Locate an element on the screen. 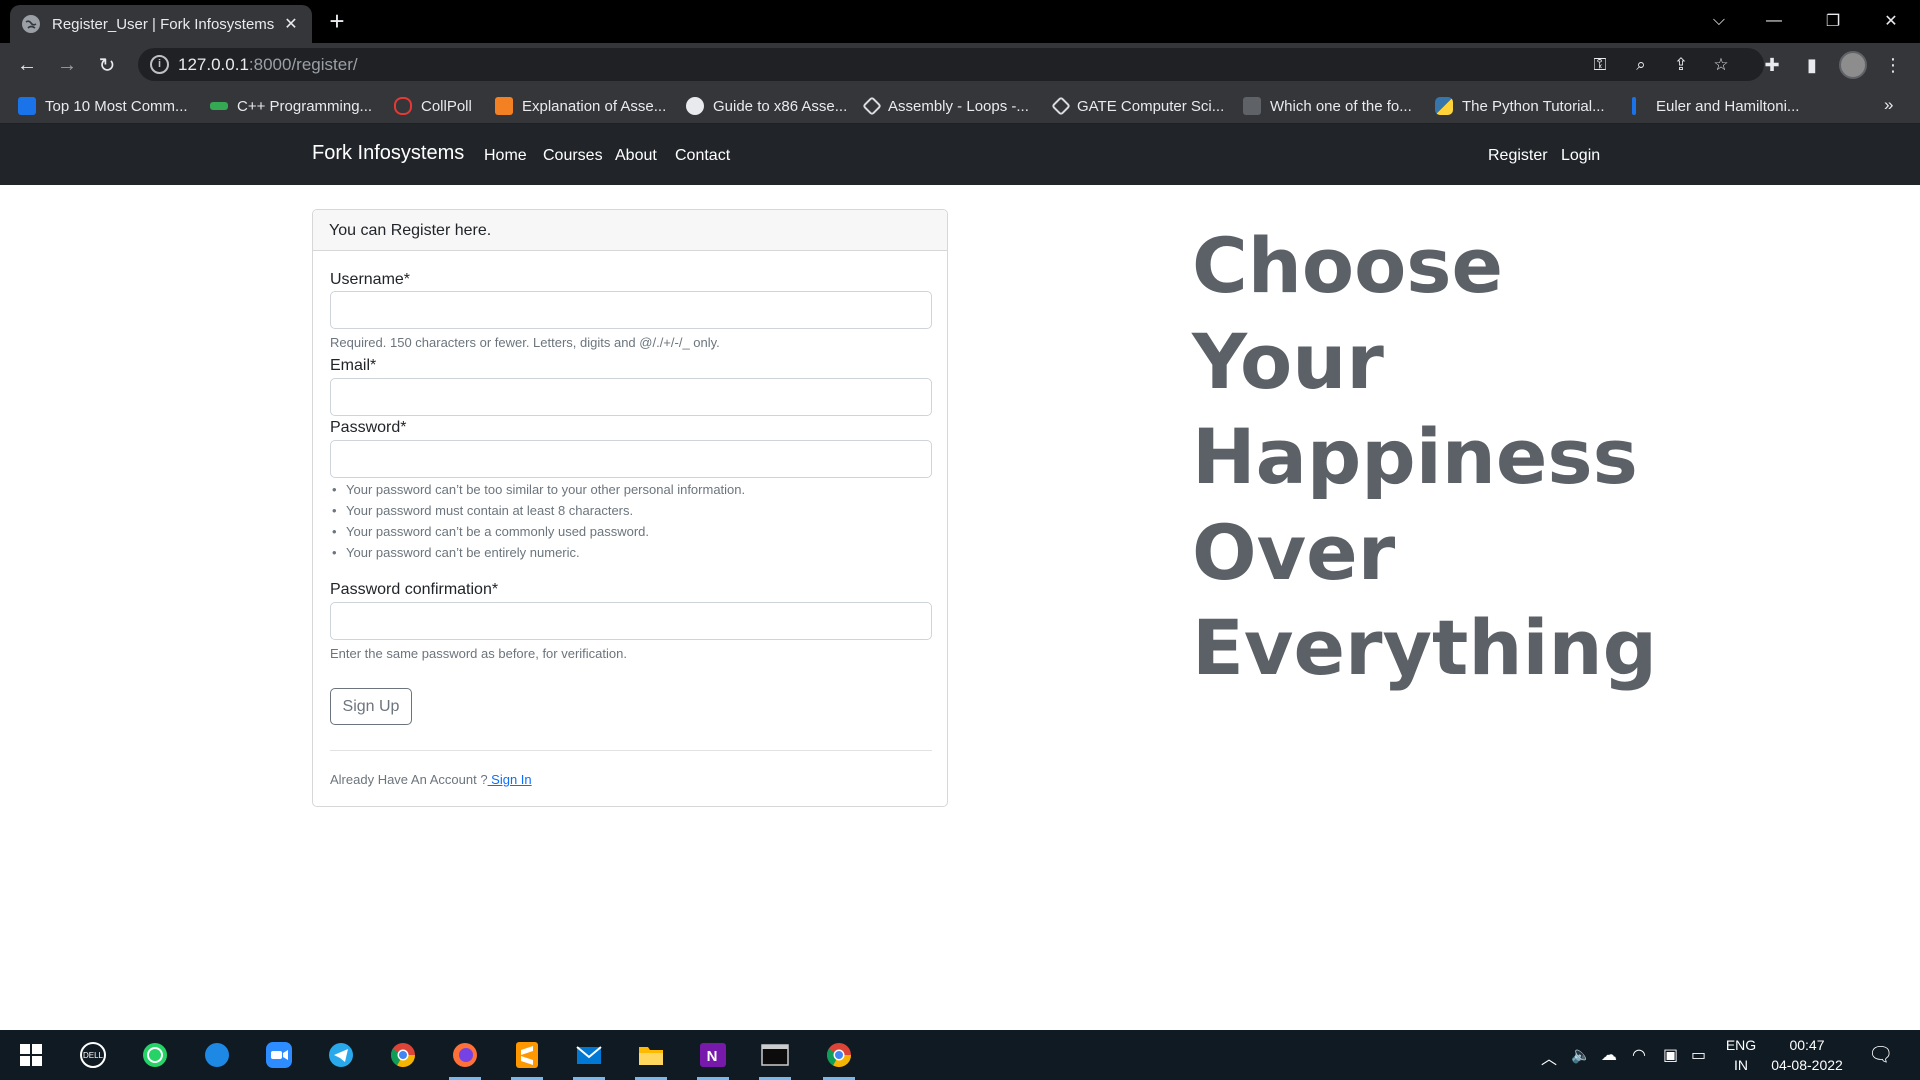 This screenshot has width=1920, height=1080. zoom-icon: ⌕ is located at coordinates (1641, 65).